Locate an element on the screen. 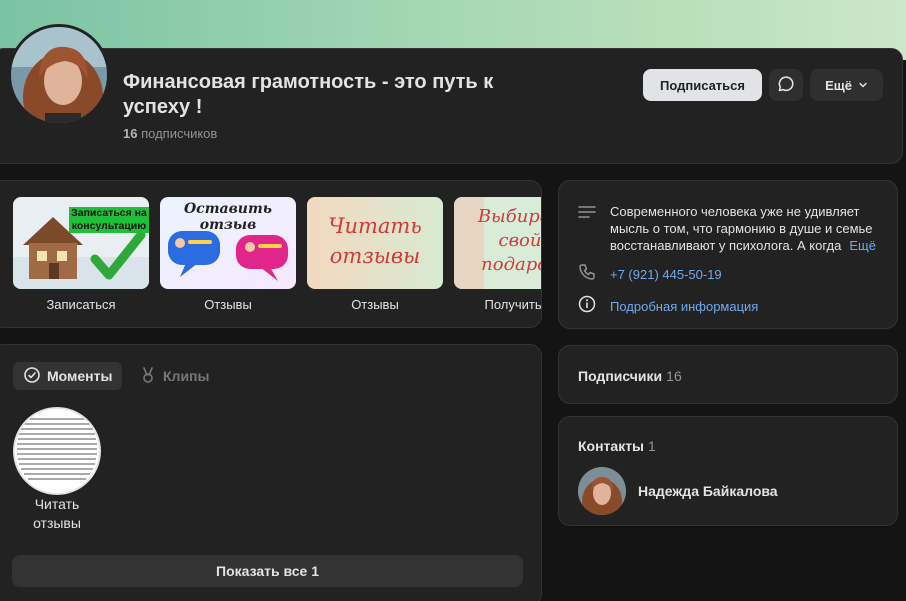  show-all-button: Показать все 1 is located at coordinates (267, 571).